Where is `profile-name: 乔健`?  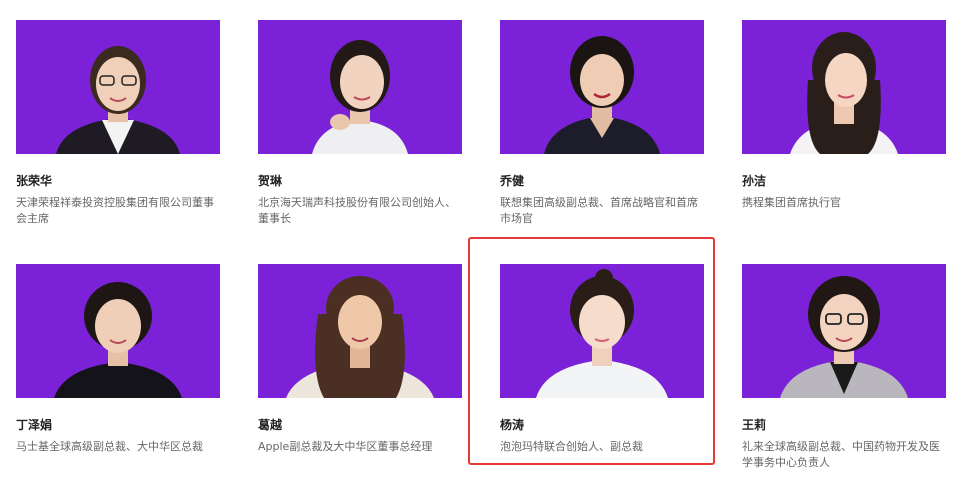
profile-name: 乔健 is located at coordinates (512, 181).